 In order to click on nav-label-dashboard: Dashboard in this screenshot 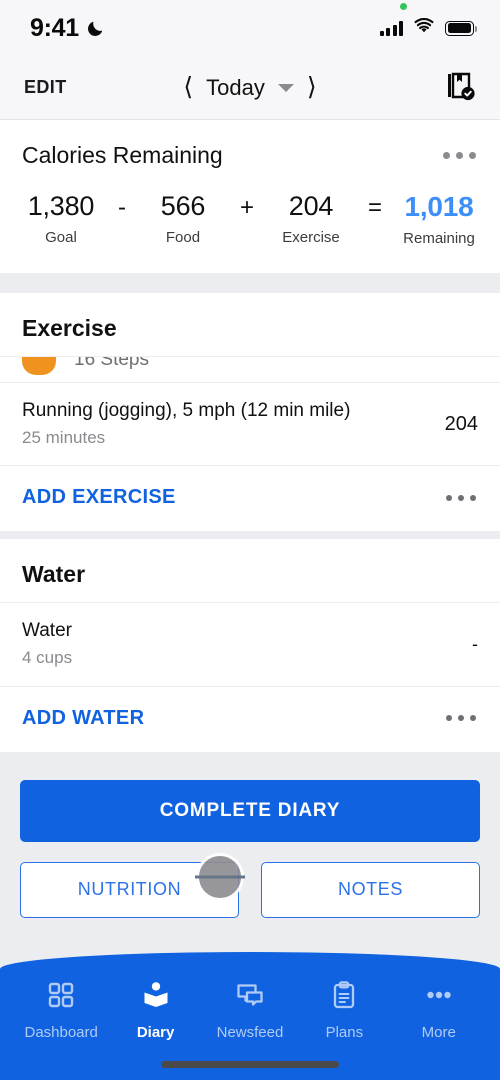, I will do `click(61, 1032)`.